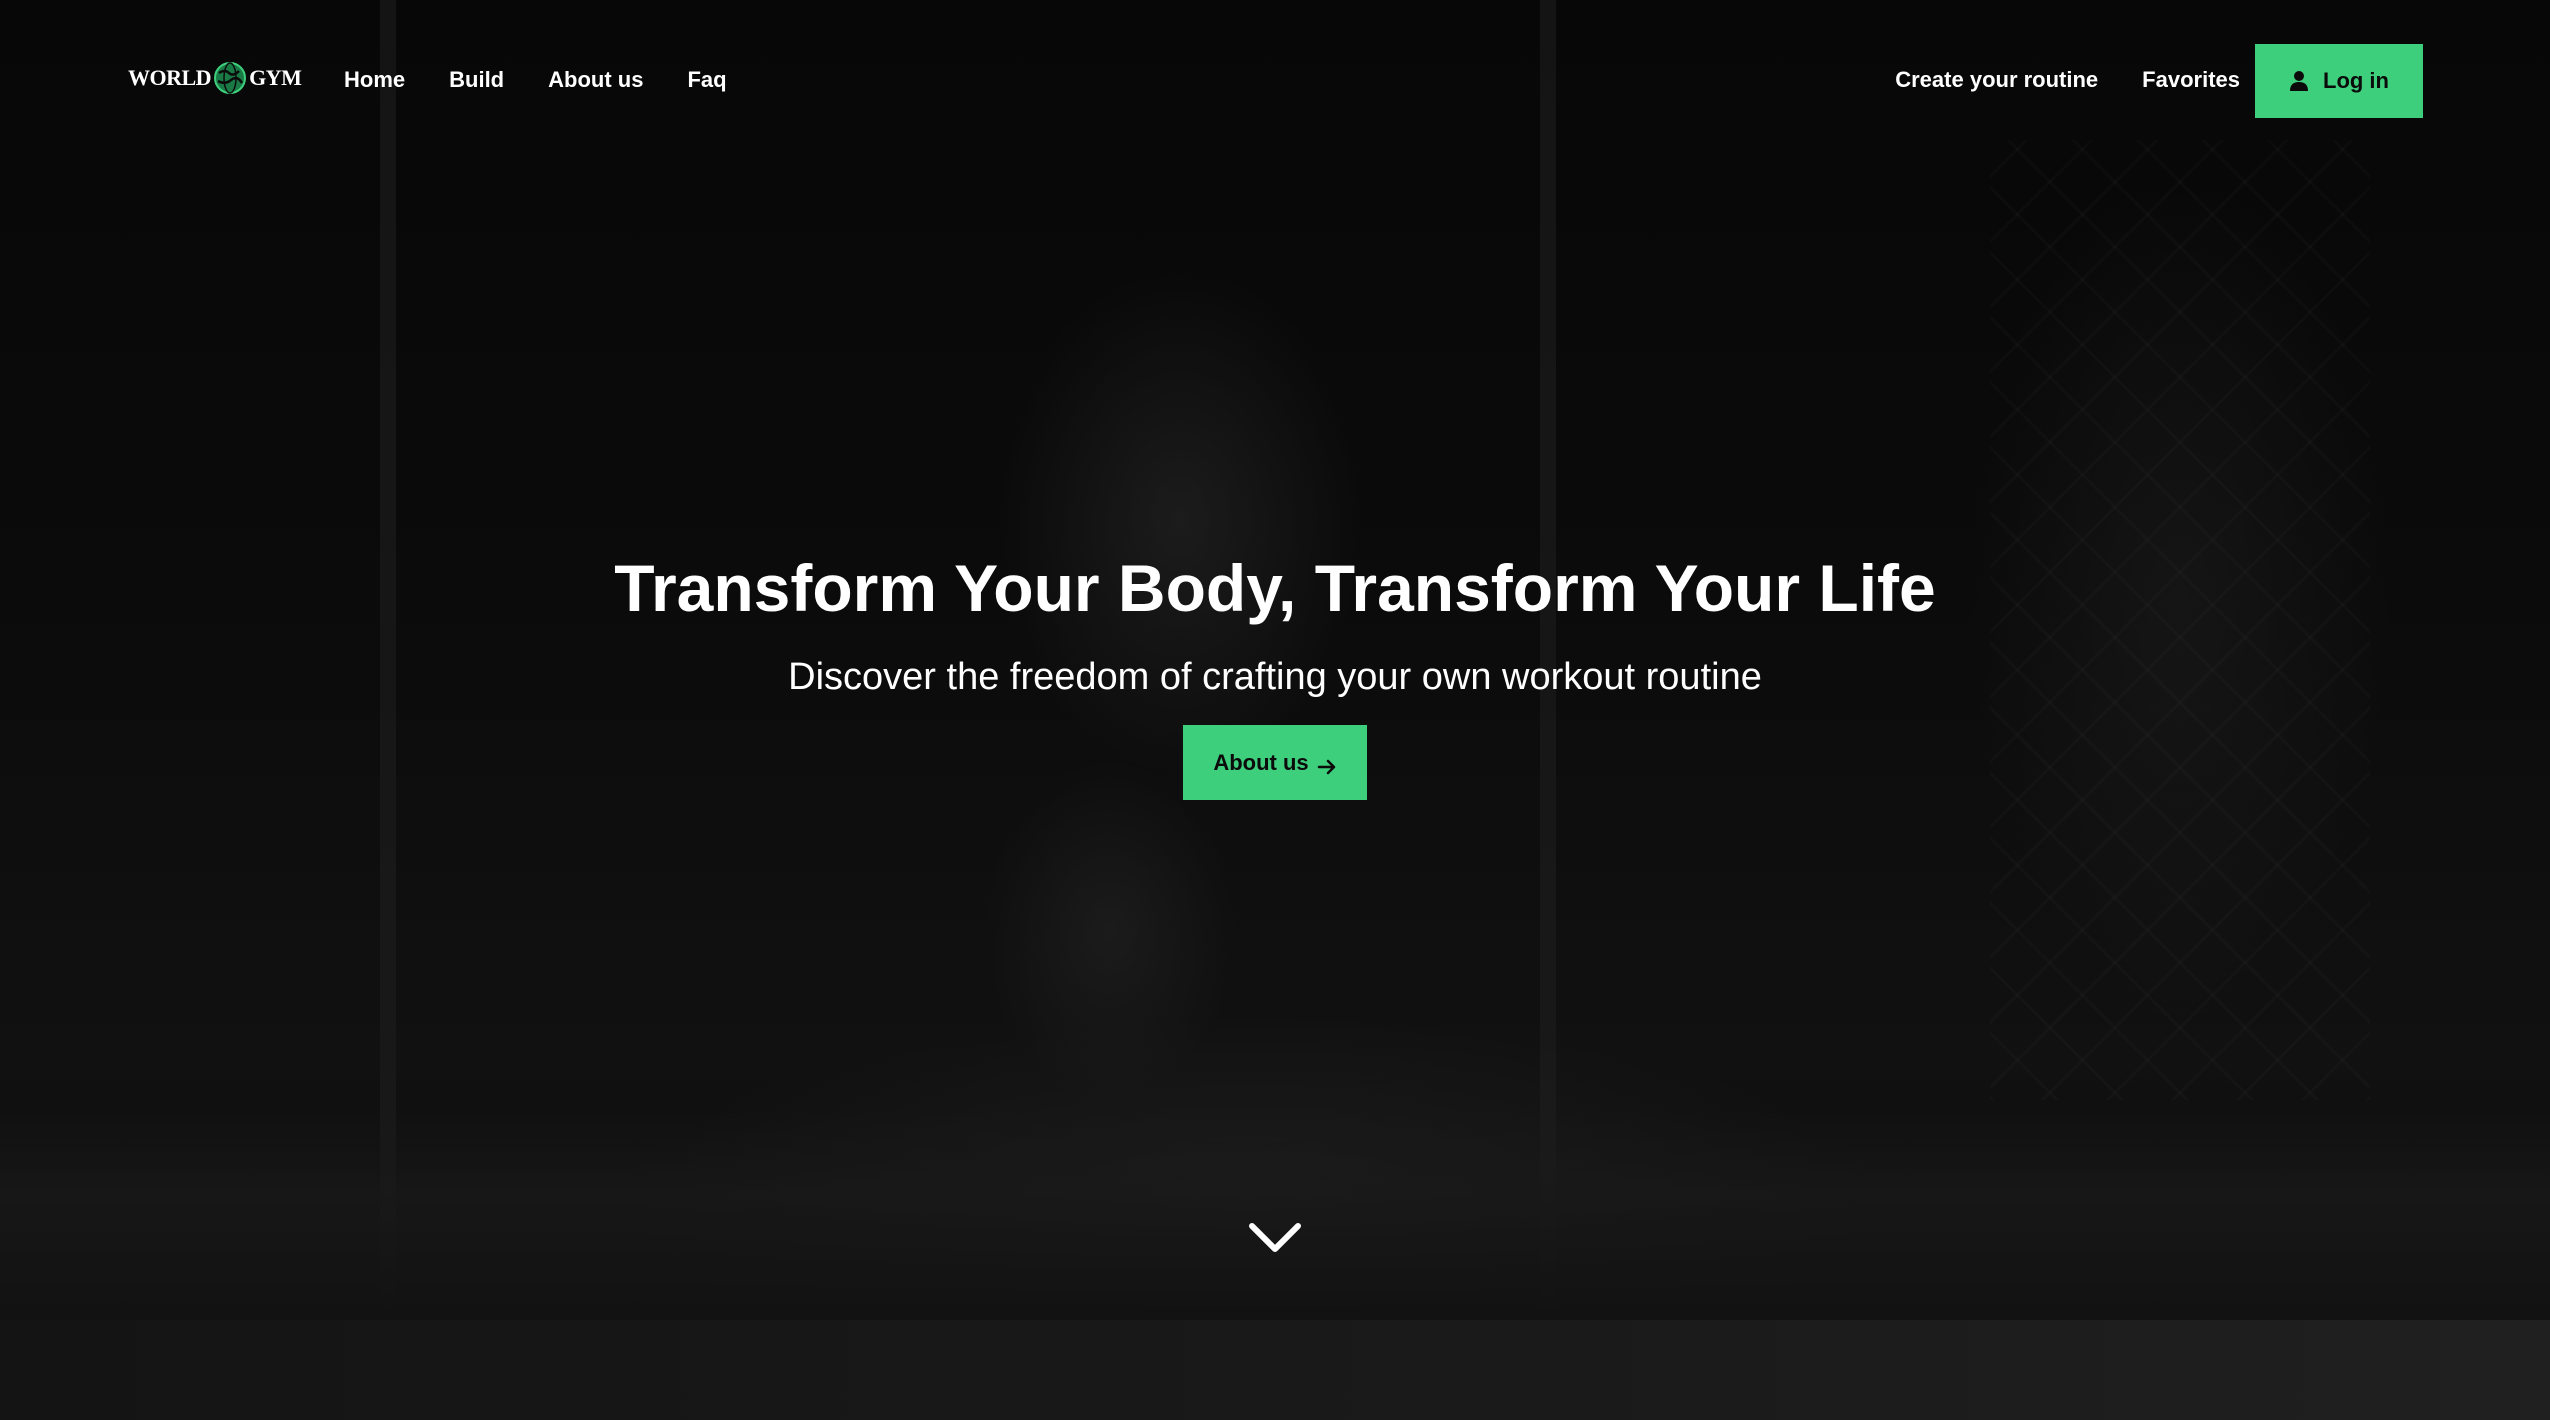 The height and width of the screenshot is (1420, 2550). What do you see at coordinates (535, 80) in the screenshot?
I see `nav-primary: Home Build About us Faq` at bounding box center [535, 80].